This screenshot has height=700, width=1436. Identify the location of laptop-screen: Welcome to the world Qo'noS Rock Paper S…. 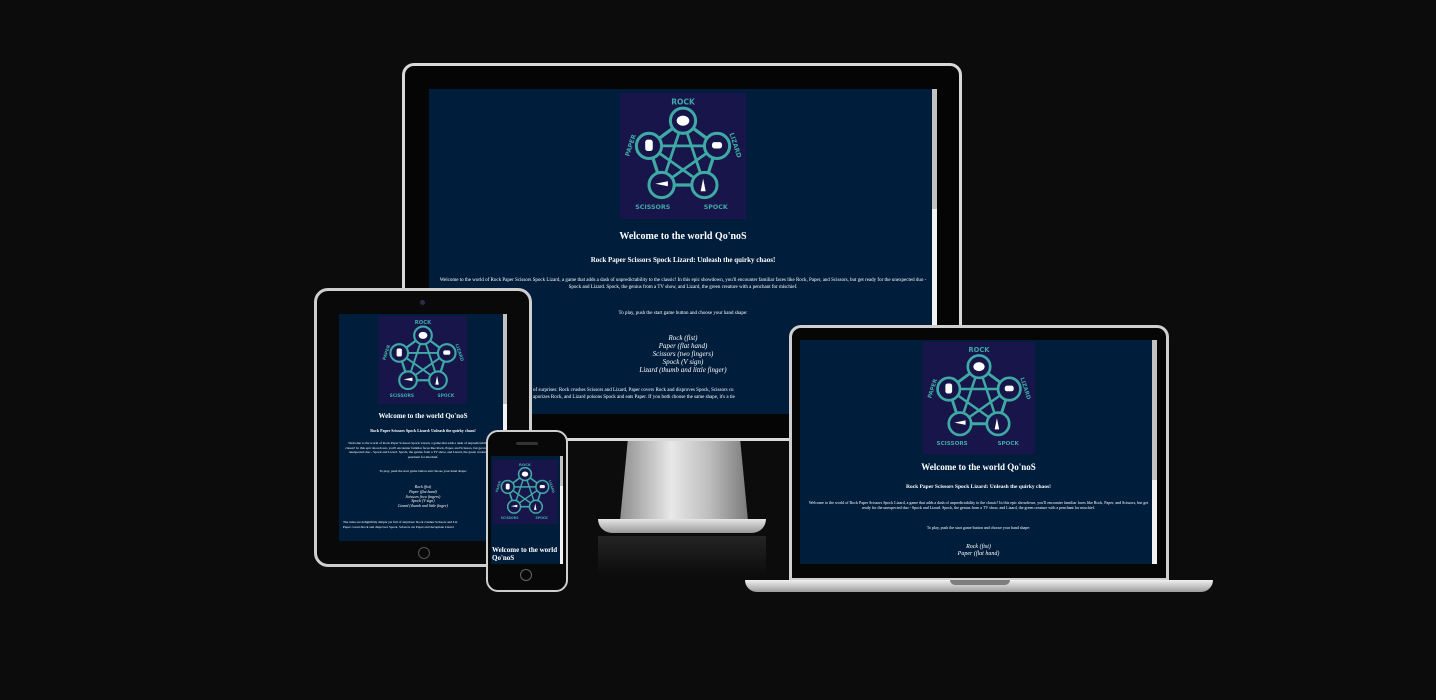
(978, 452).